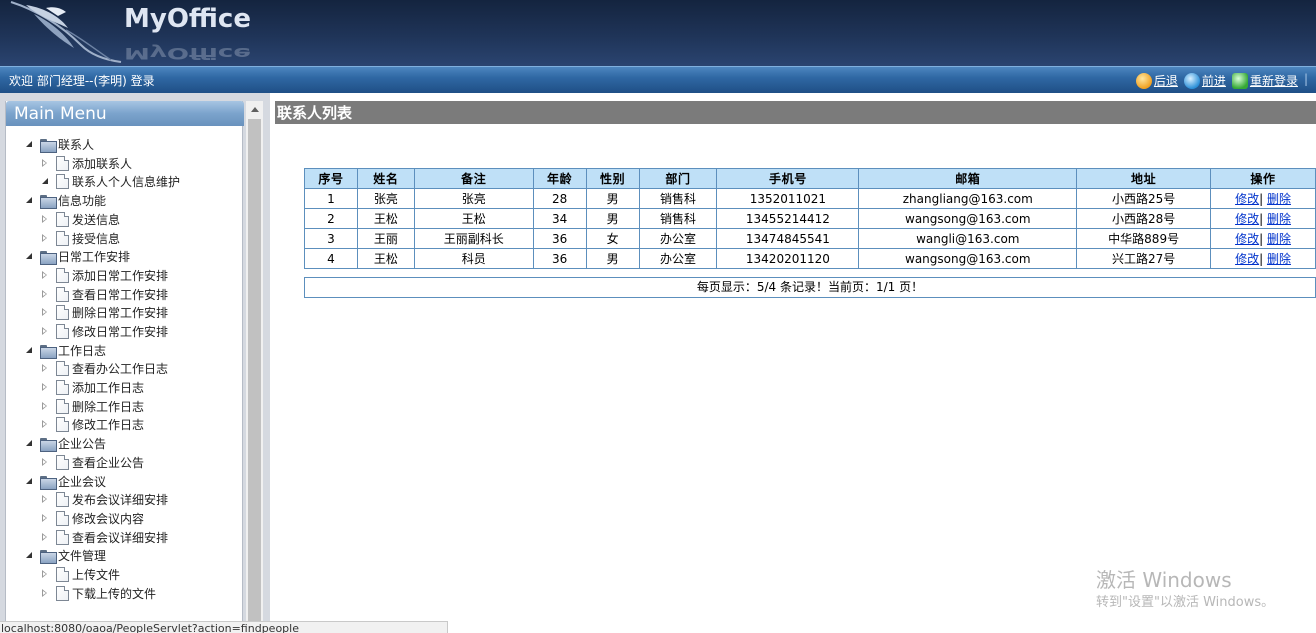 The width and height of the screenshot is (1316, 633). I want to click on cell-mobile: 1352011021, so click(788, 198).